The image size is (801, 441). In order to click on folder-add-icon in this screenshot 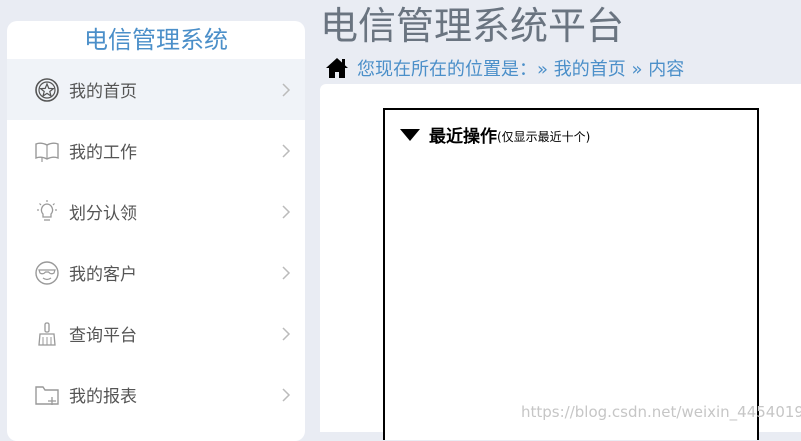, I will do `click(47, 395)`.